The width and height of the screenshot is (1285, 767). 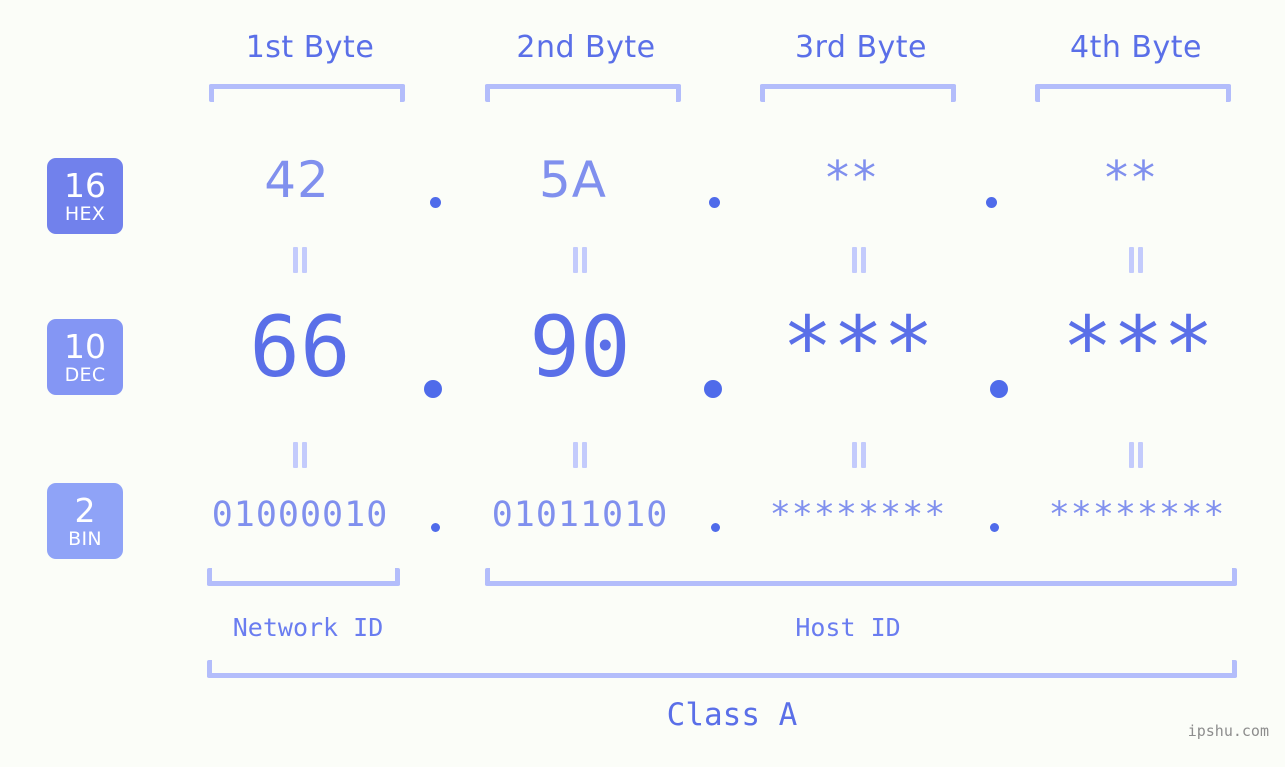 What do you see at coordinates (85, 374) in the screenshot?
I see `radix-badge-dec-name: DEC` at bounding box center [85, 374].